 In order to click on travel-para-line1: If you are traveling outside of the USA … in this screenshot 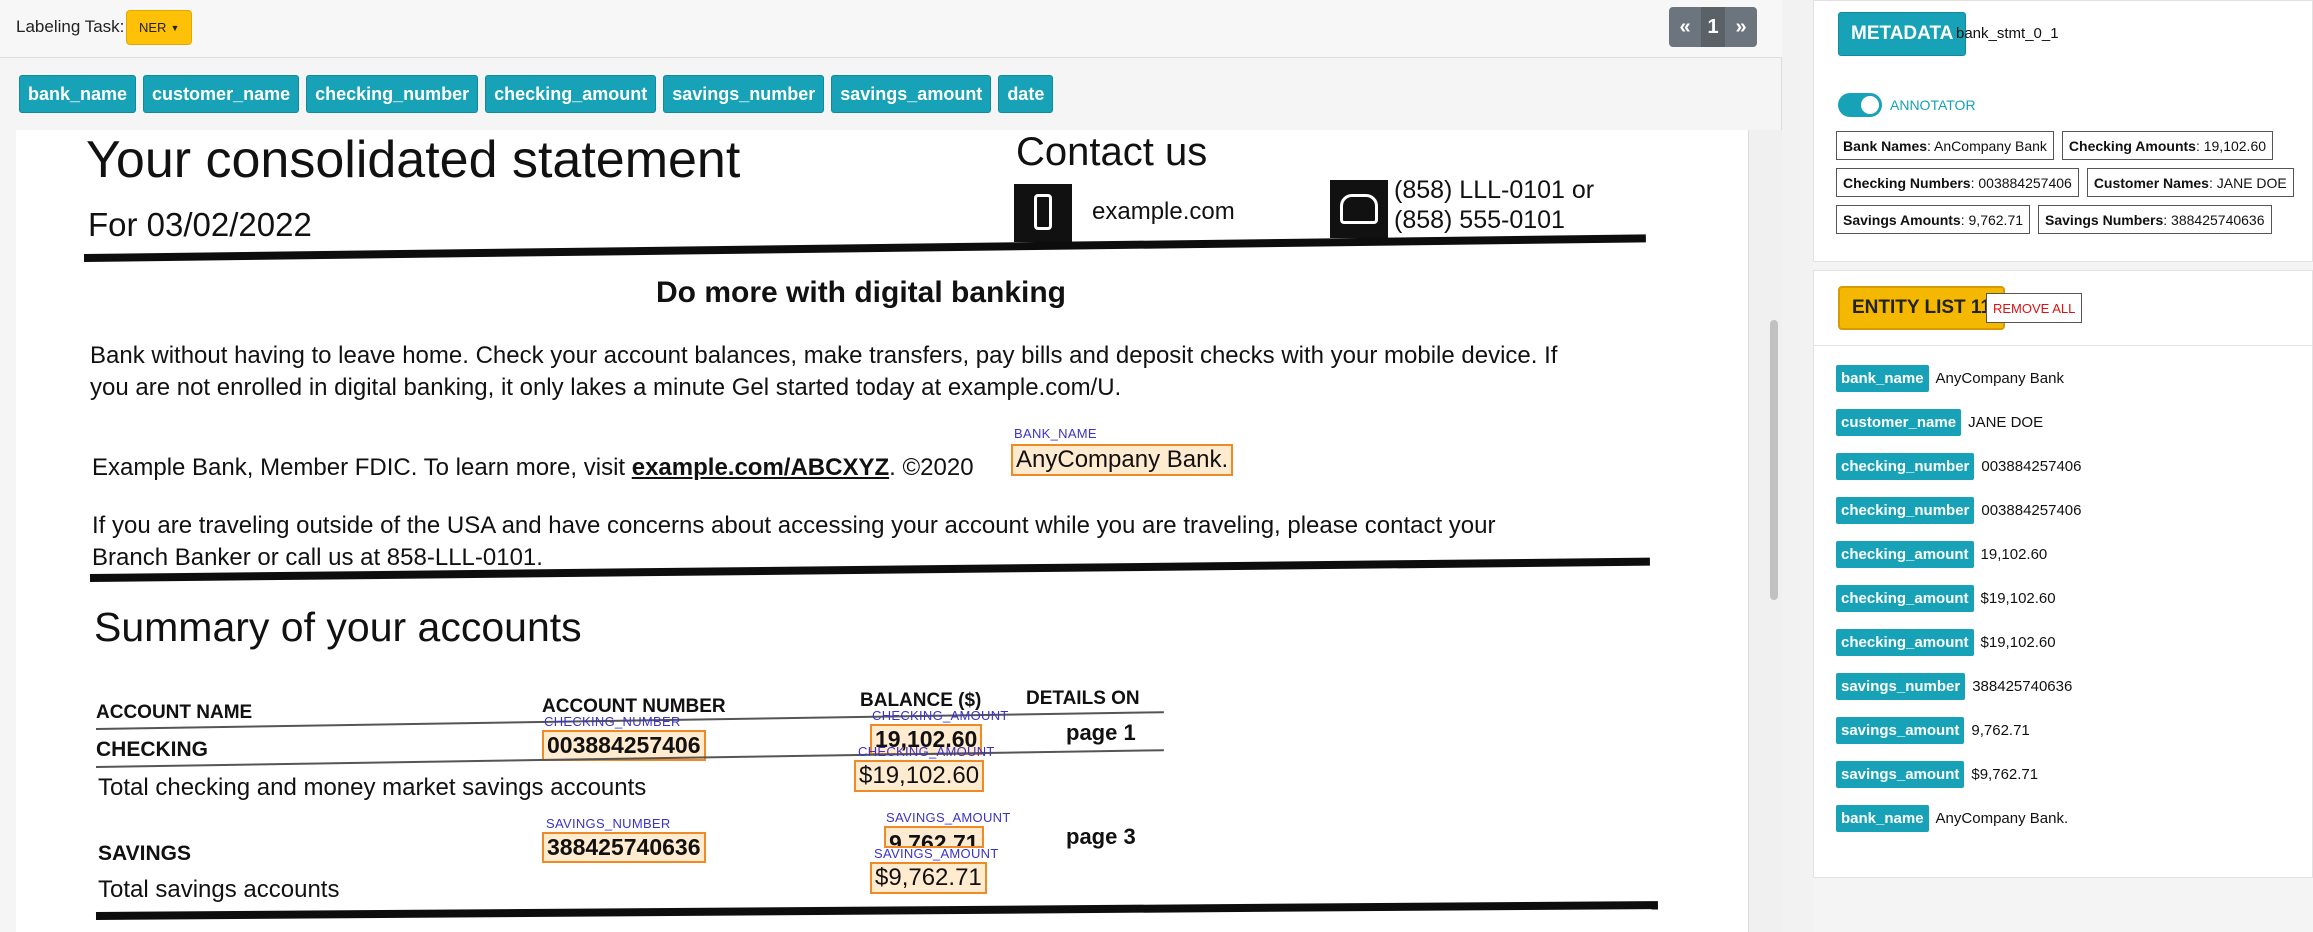, I will do `click(794, 525)`.